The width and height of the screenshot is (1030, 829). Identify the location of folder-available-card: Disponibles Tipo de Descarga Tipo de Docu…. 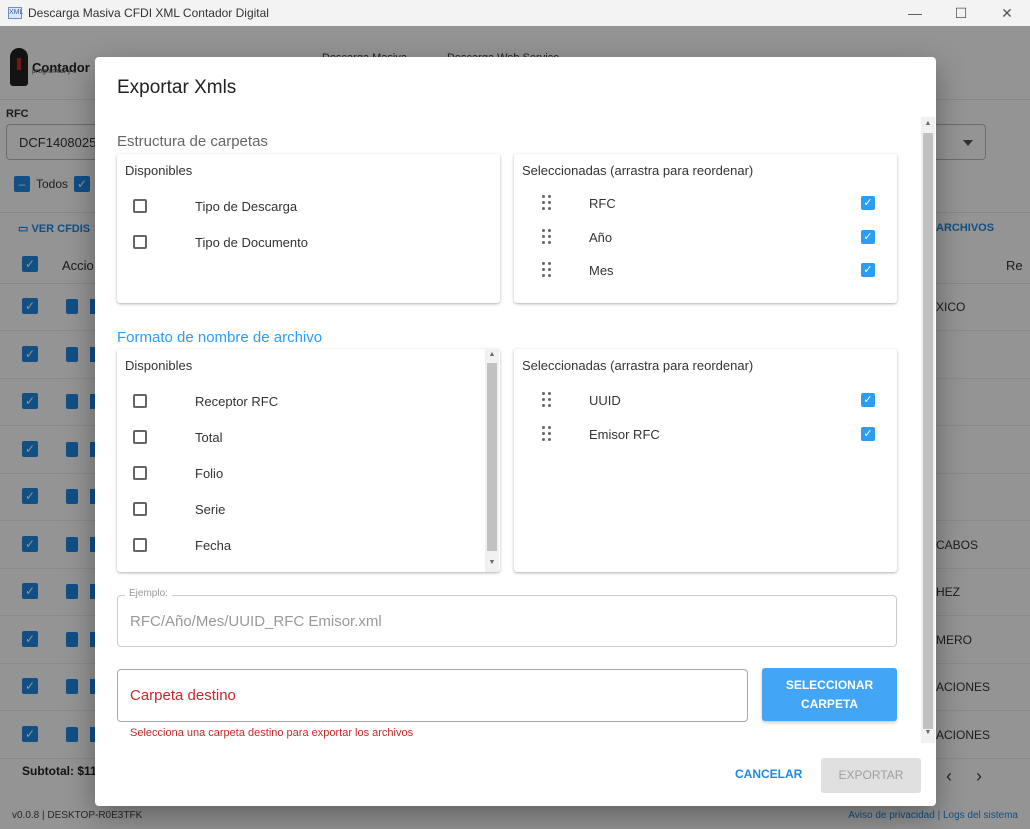
(308, 228).